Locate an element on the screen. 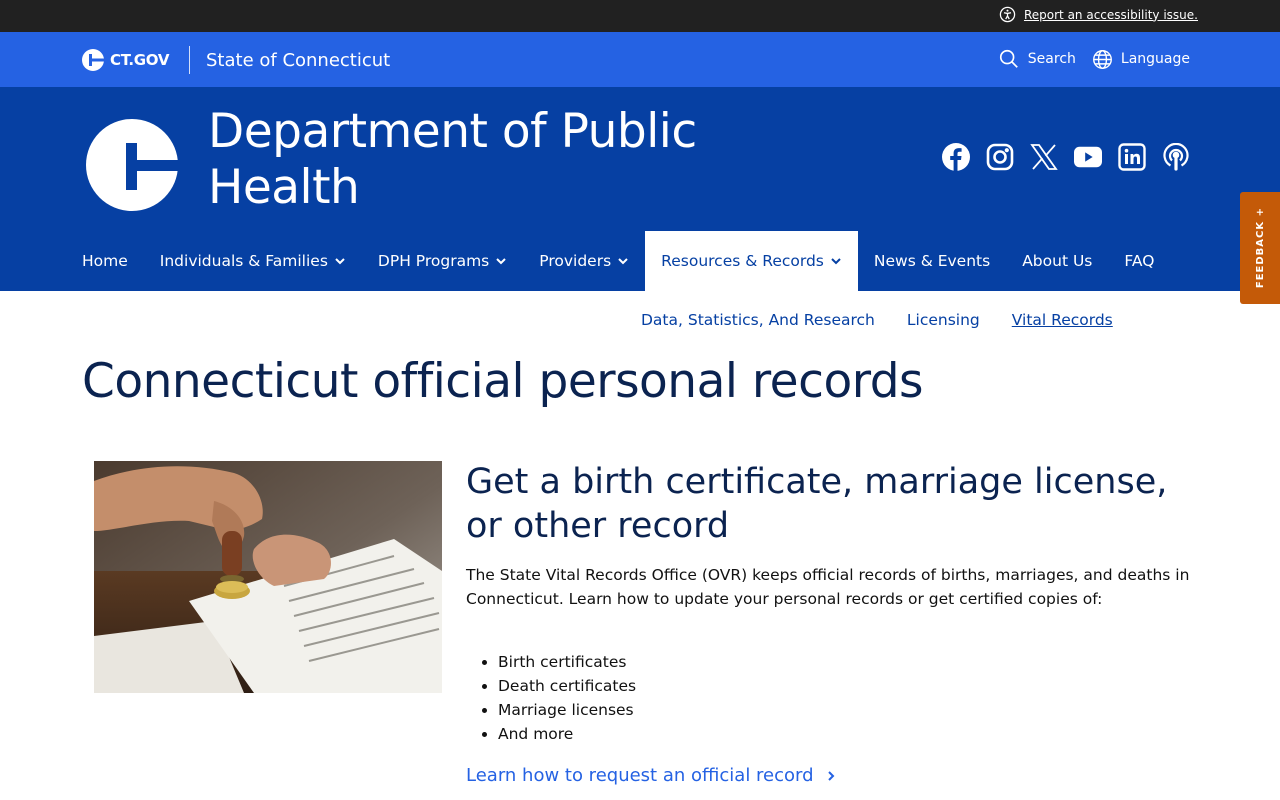 The image size is (1280, 800). nav-item-individuals-families: Individuals & Families is located at coordinates (253, 261).